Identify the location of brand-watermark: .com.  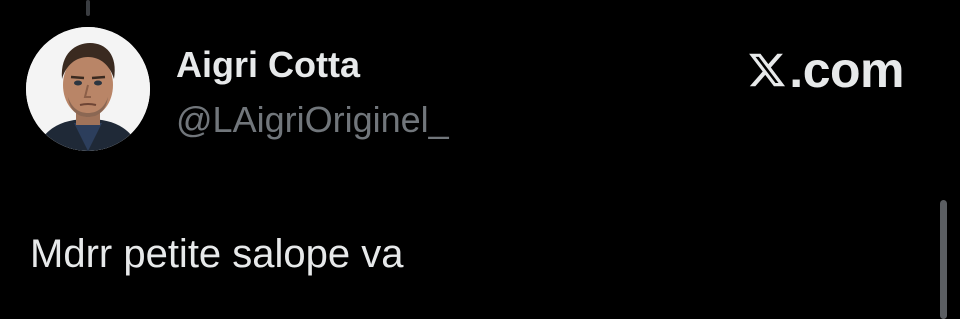
(825, 70).